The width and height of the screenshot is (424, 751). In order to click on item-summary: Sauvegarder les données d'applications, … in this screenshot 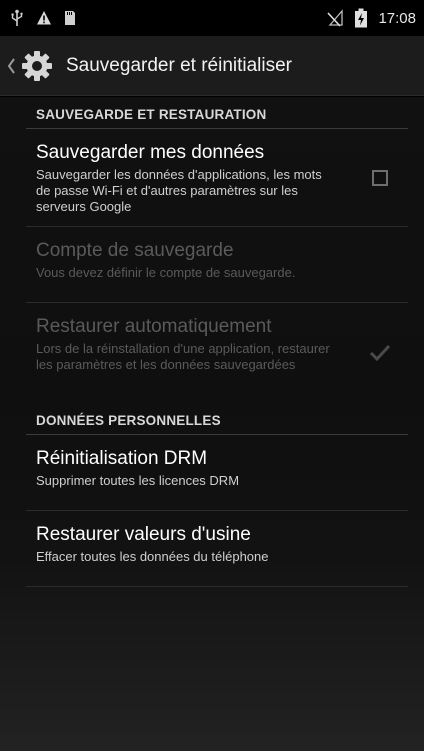, I will do `click(179, 190)`.